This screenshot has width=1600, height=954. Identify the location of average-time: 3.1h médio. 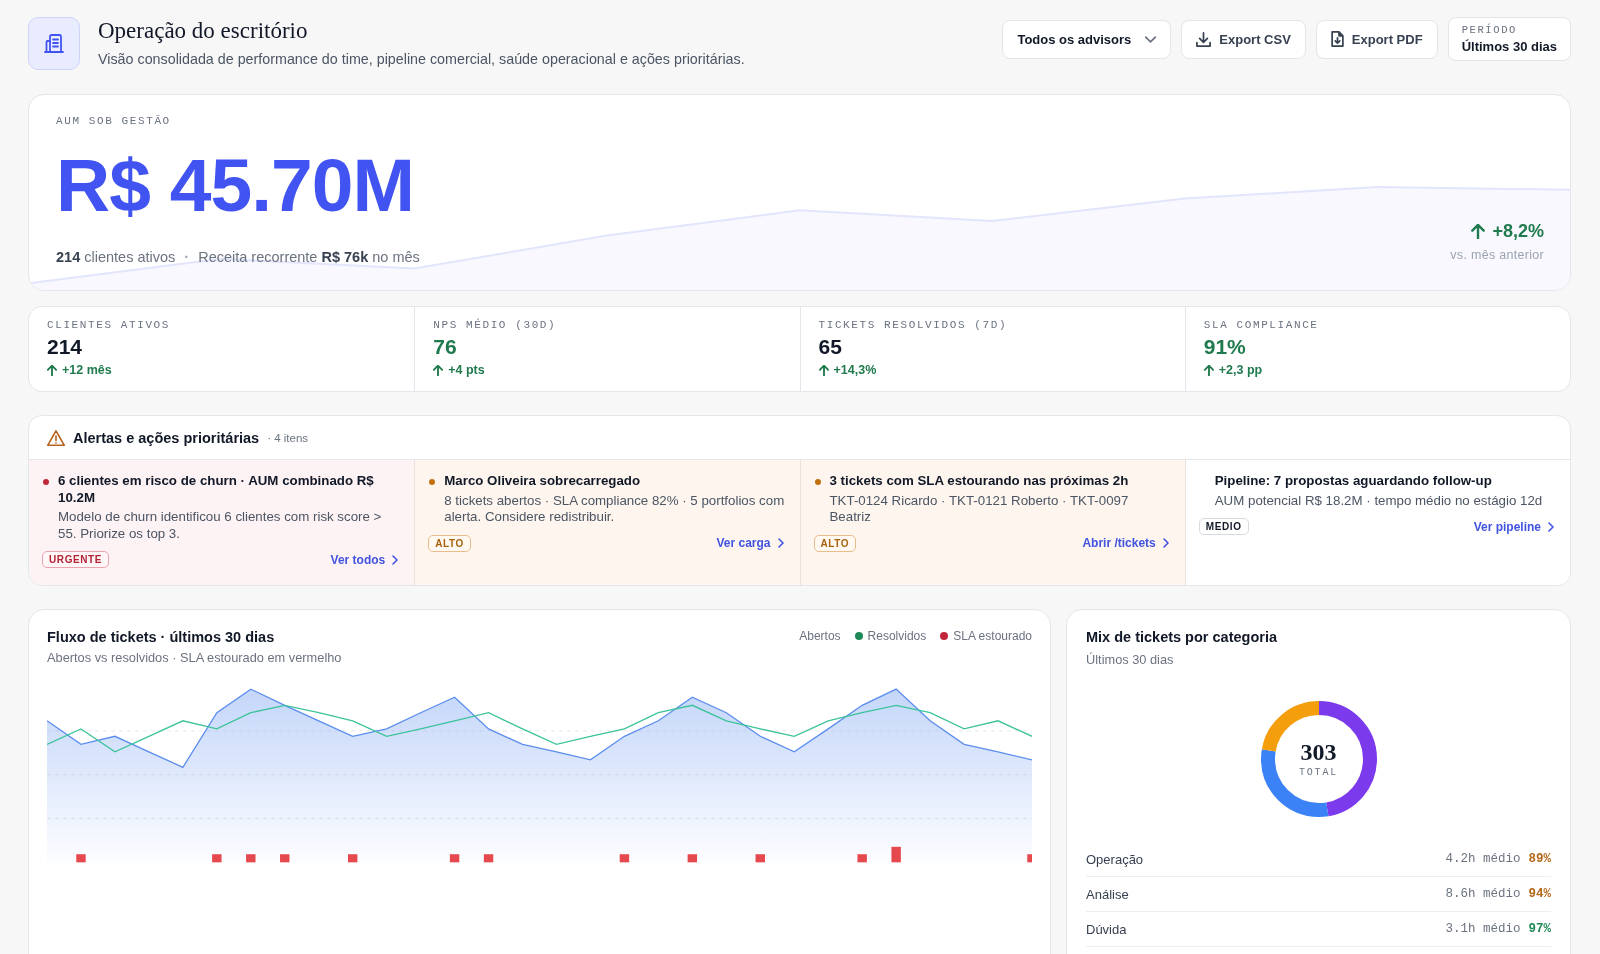
(1483, 929).